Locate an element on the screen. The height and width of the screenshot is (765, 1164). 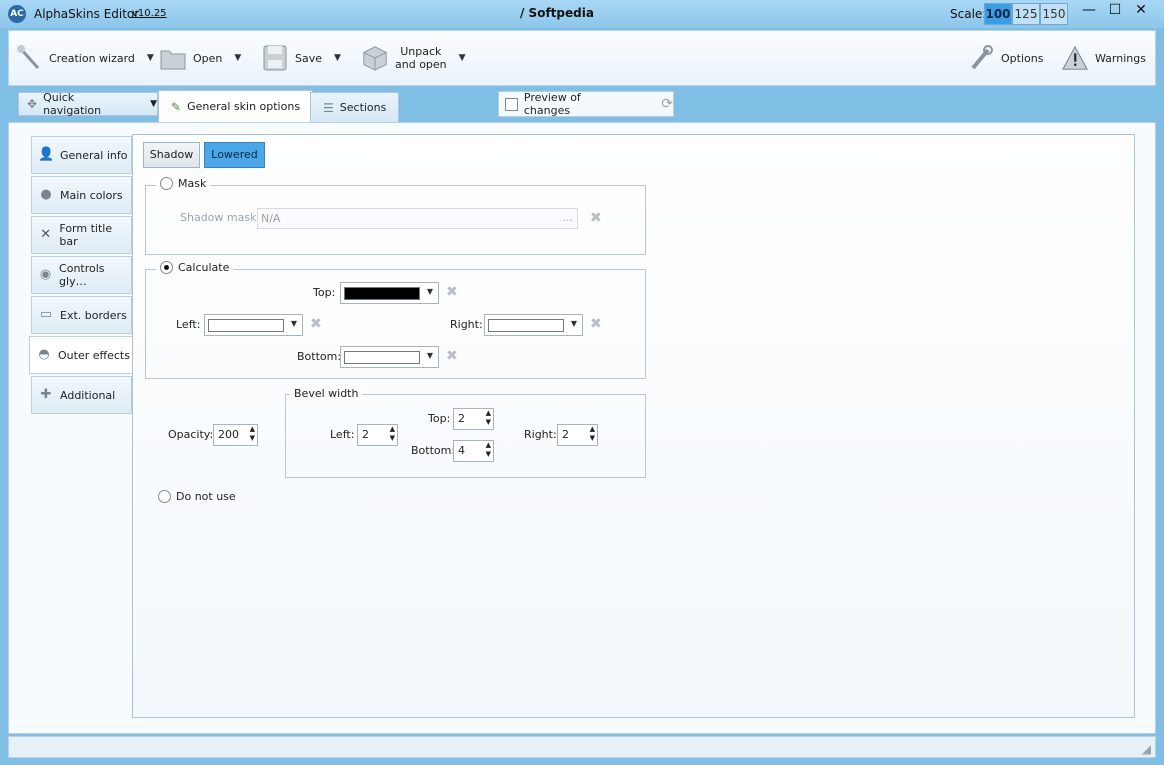
calculate-label: Calculate is located at coordinates (204, 267).